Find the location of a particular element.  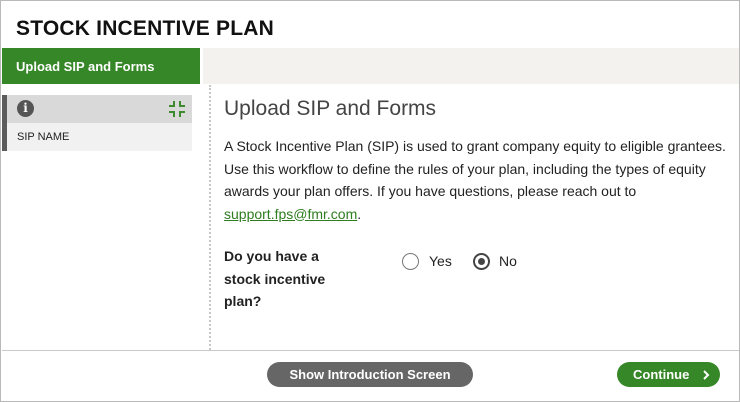

radio-no-label: No is located at coordinates (508, 261).